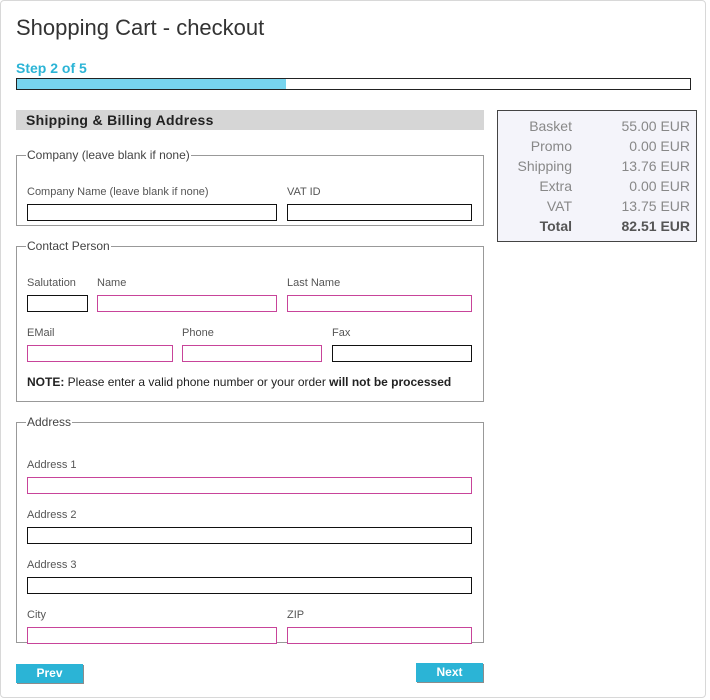  What do you see at coordinates (655, 166) in the screenshot?
I see `summary-value: 13.76 EUR` at bounding box center [655, 166].